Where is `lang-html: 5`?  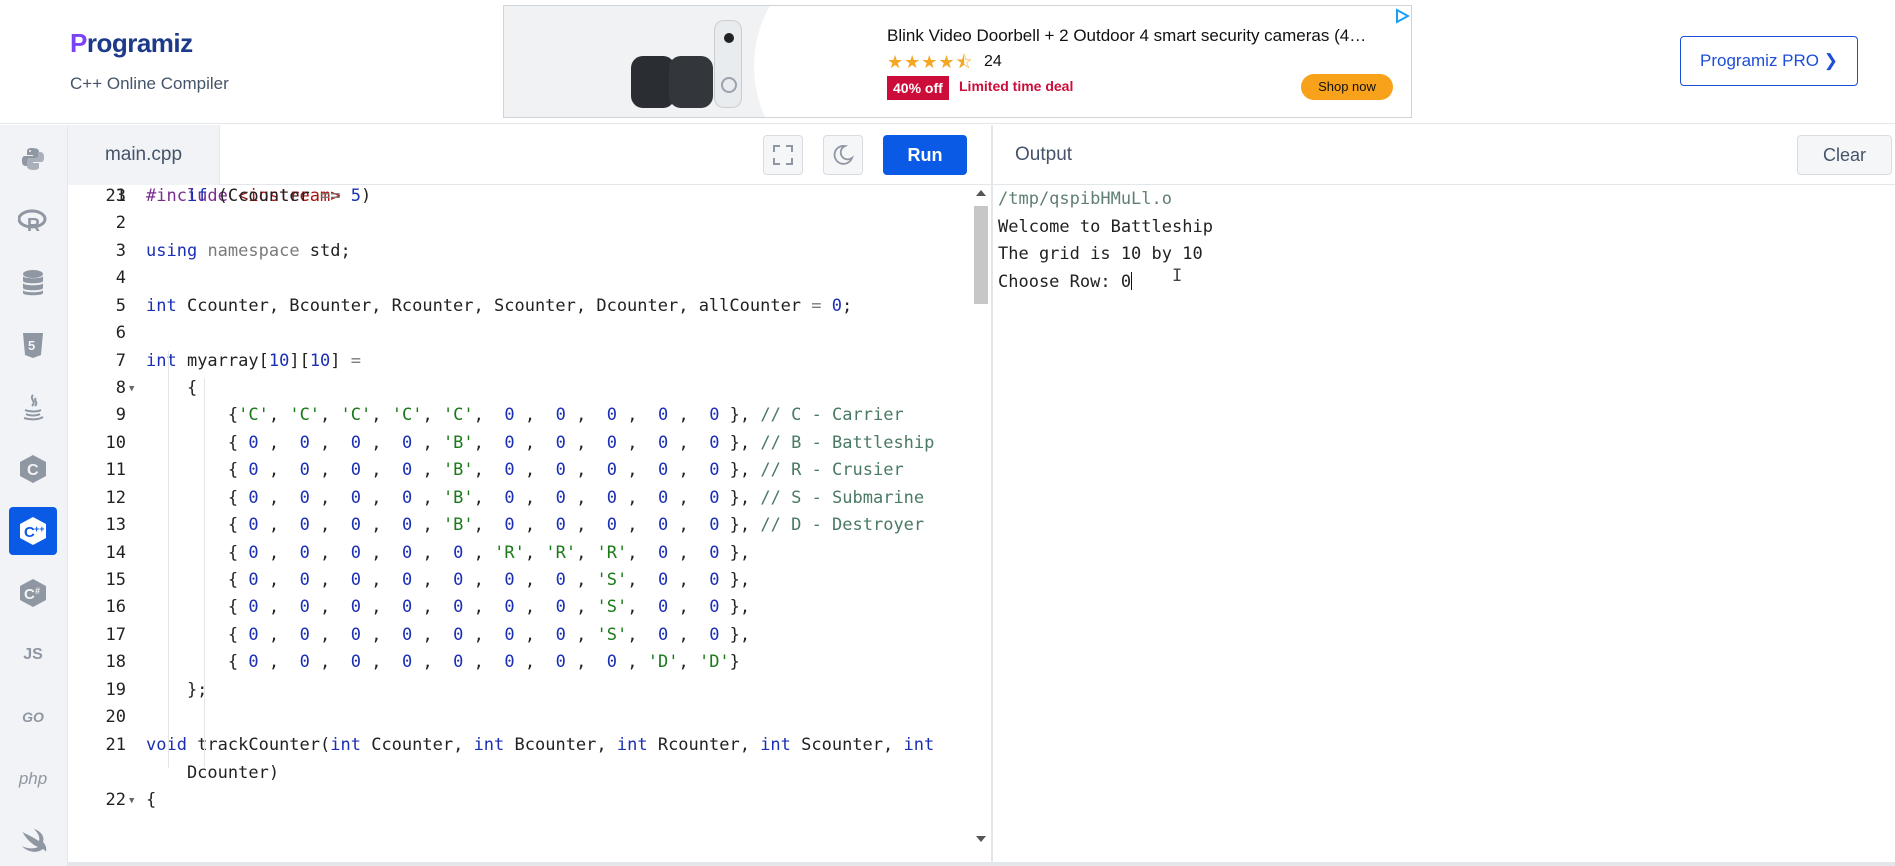 lang-html: 5 is located at coordinates (33, 345).